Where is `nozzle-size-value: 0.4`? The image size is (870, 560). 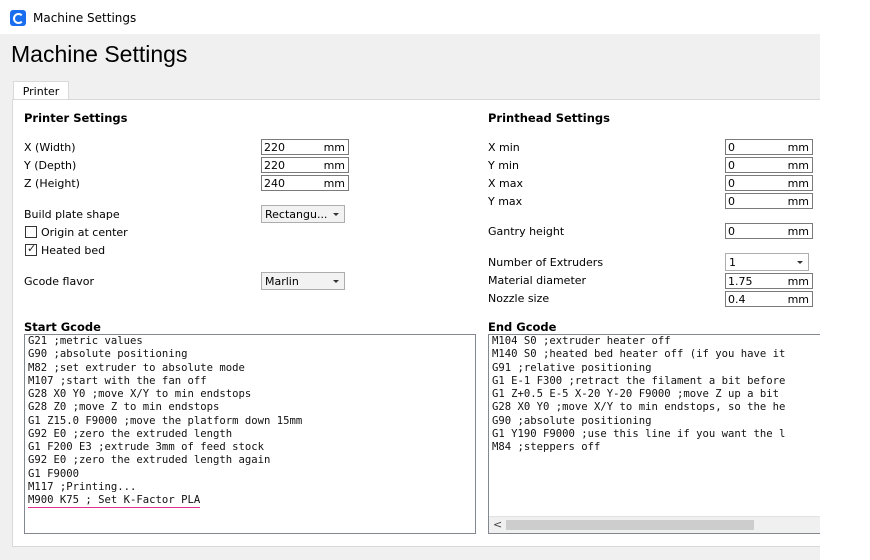
nozzle-size-value: 0.4 is located at coordinates (737, 299).